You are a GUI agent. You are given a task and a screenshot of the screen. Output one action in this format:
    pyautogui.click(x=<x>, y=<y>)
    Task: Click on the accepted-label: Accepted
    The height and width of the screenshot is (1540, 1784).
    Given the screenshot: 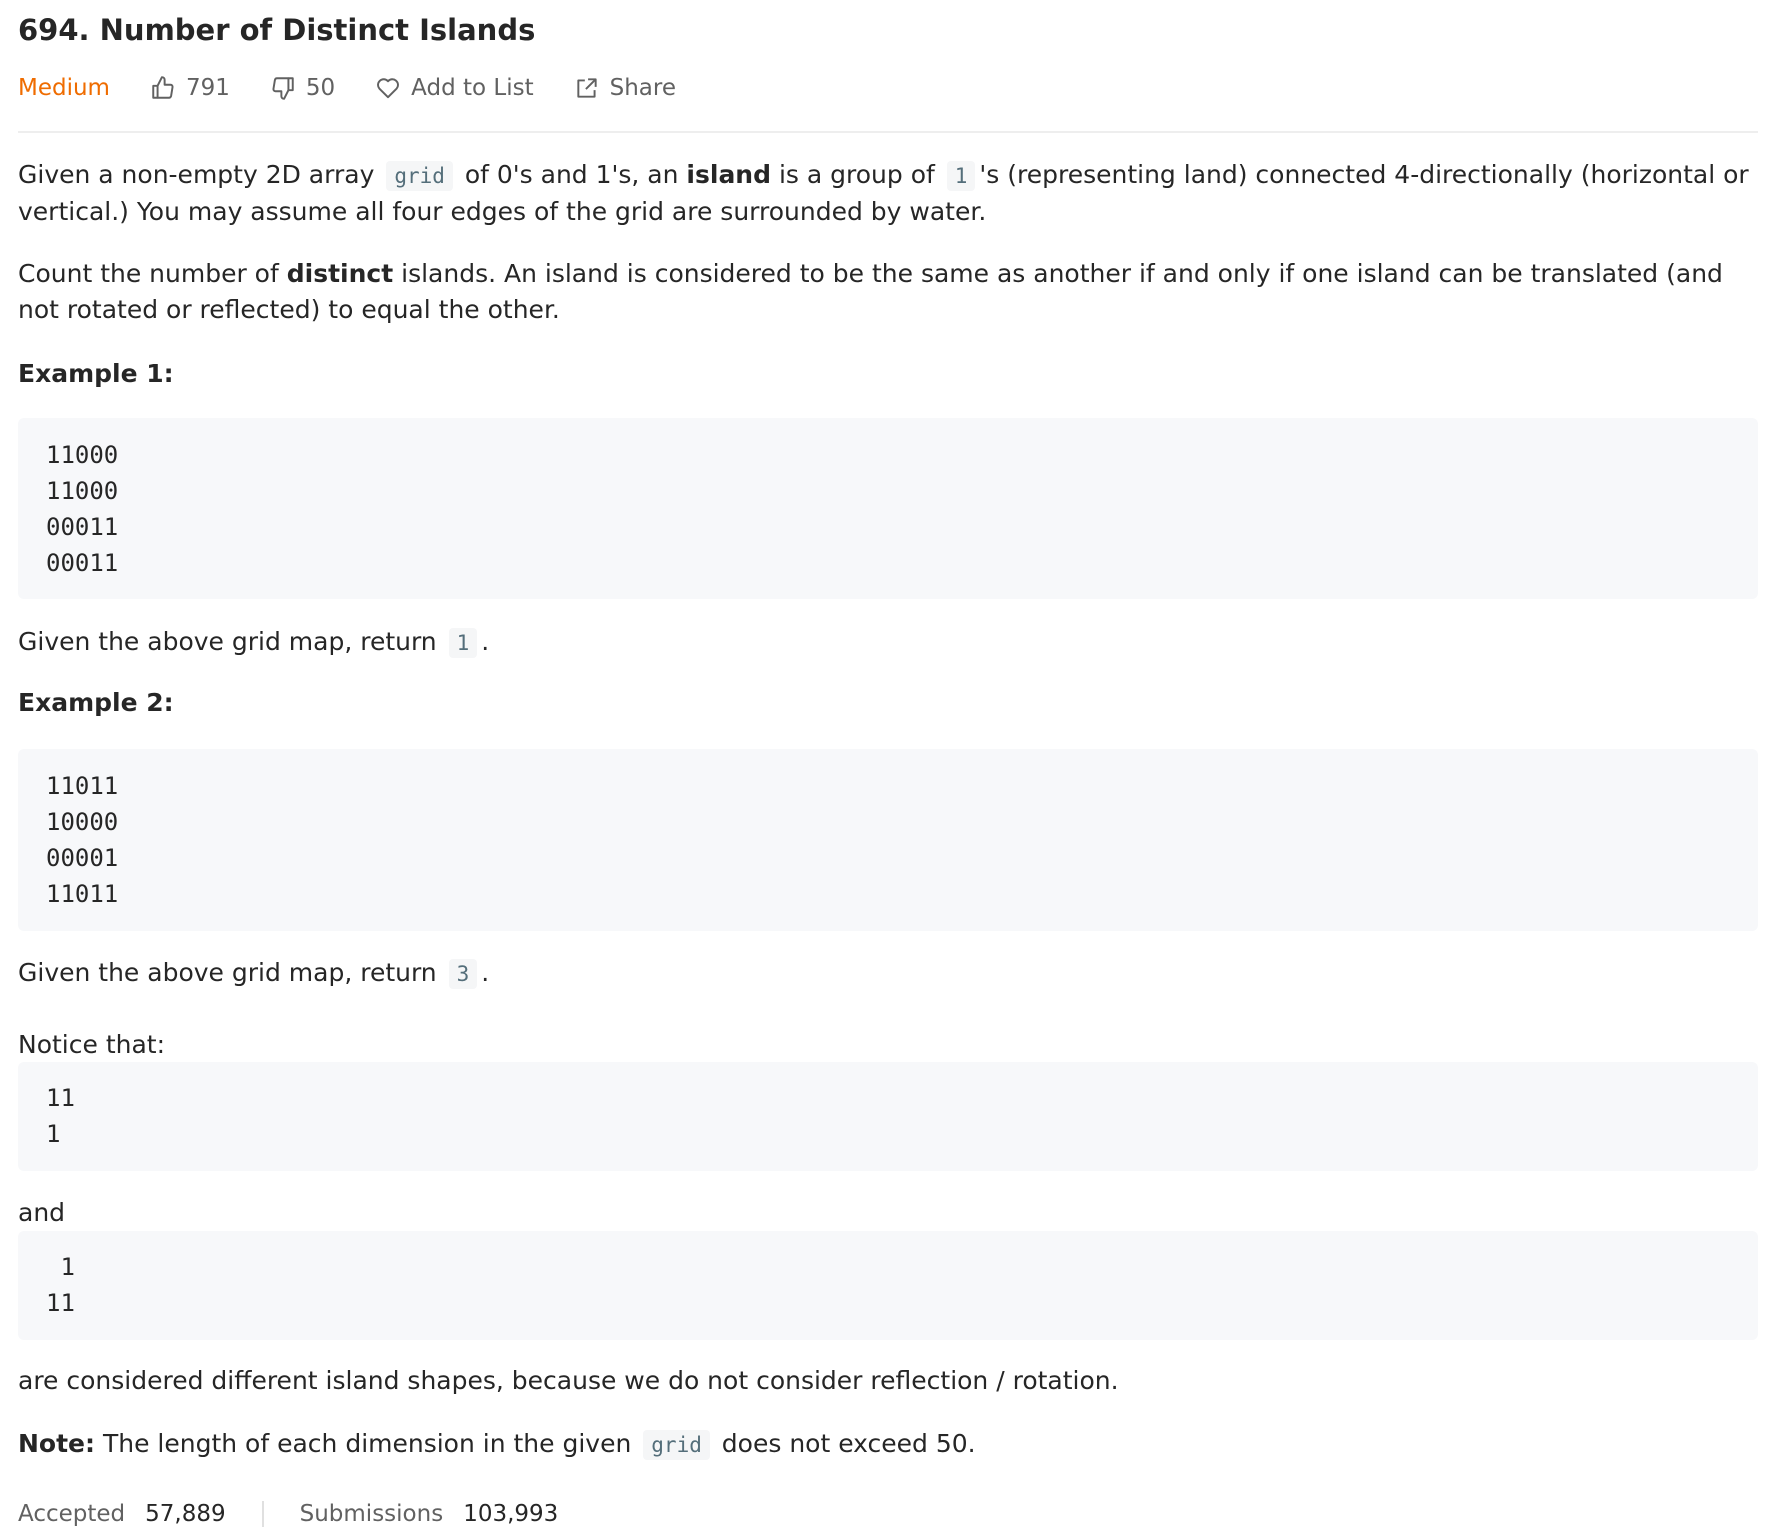 What is the action you would take?
    pyautogui.click(x=72, y=1514)
    